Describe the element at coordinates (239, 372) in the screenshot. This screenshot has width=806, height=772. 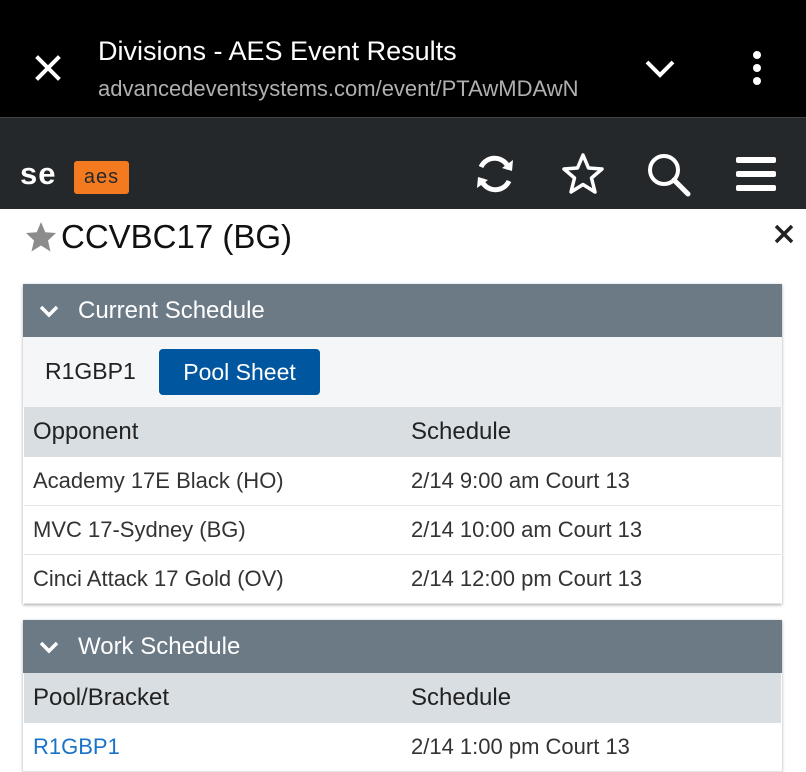
I see `pool-sheet-button: Pool Sheet` at that location.